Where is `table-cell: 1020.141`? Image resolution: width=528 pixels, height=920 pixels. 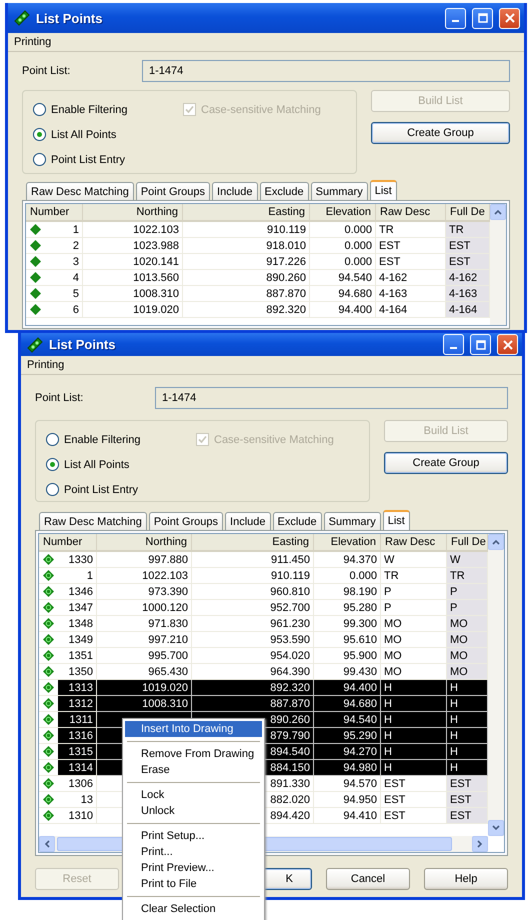
table-cell: 1020.141 is located at coordinates (133, 262).